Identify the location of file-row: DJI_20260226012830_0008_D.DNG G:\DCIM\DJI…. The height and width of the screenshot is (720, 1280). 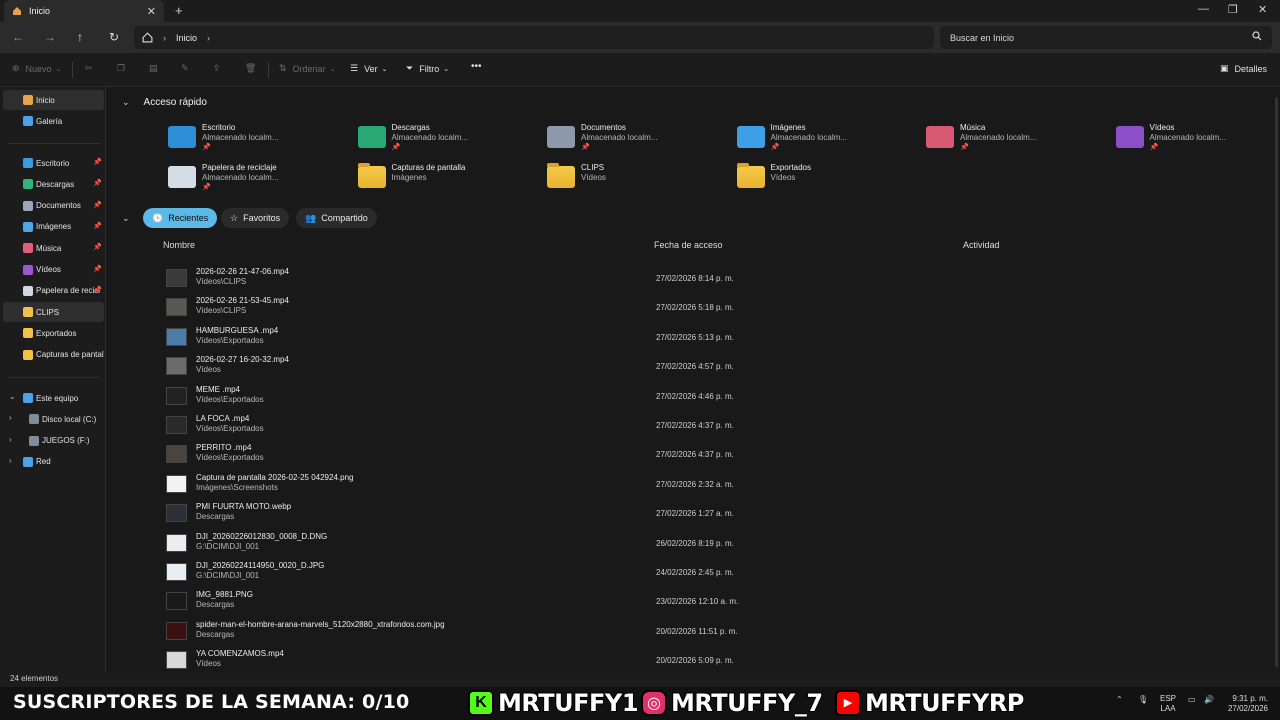
(712, 543).